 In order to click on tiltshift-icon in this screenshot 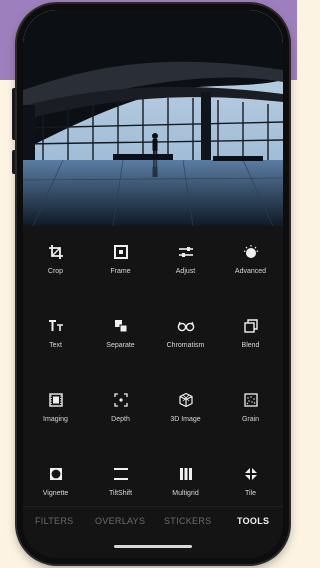, I will do `click(121, 474)`.